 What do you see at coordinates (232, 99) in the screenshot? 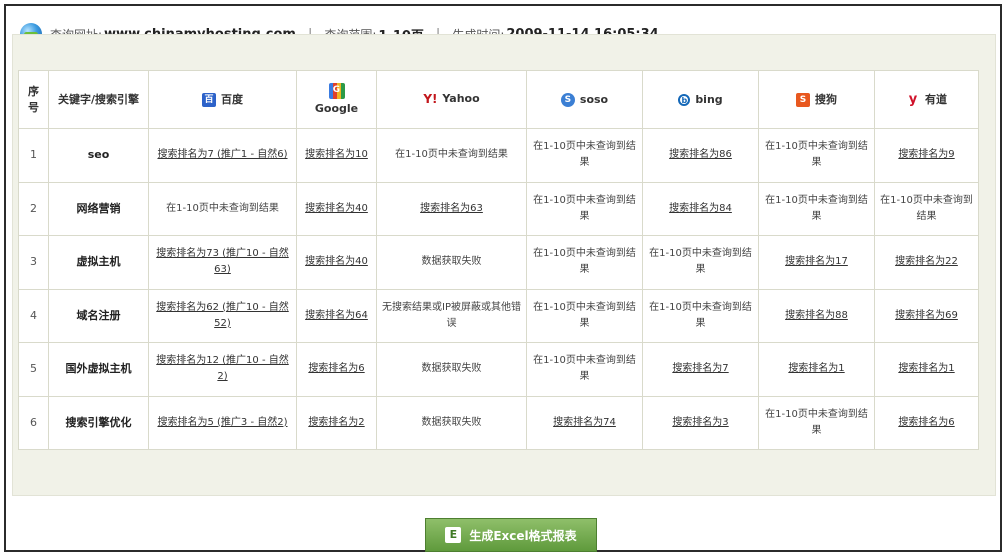
I see `engine-name: 百度` at bounding box center [232, 99].